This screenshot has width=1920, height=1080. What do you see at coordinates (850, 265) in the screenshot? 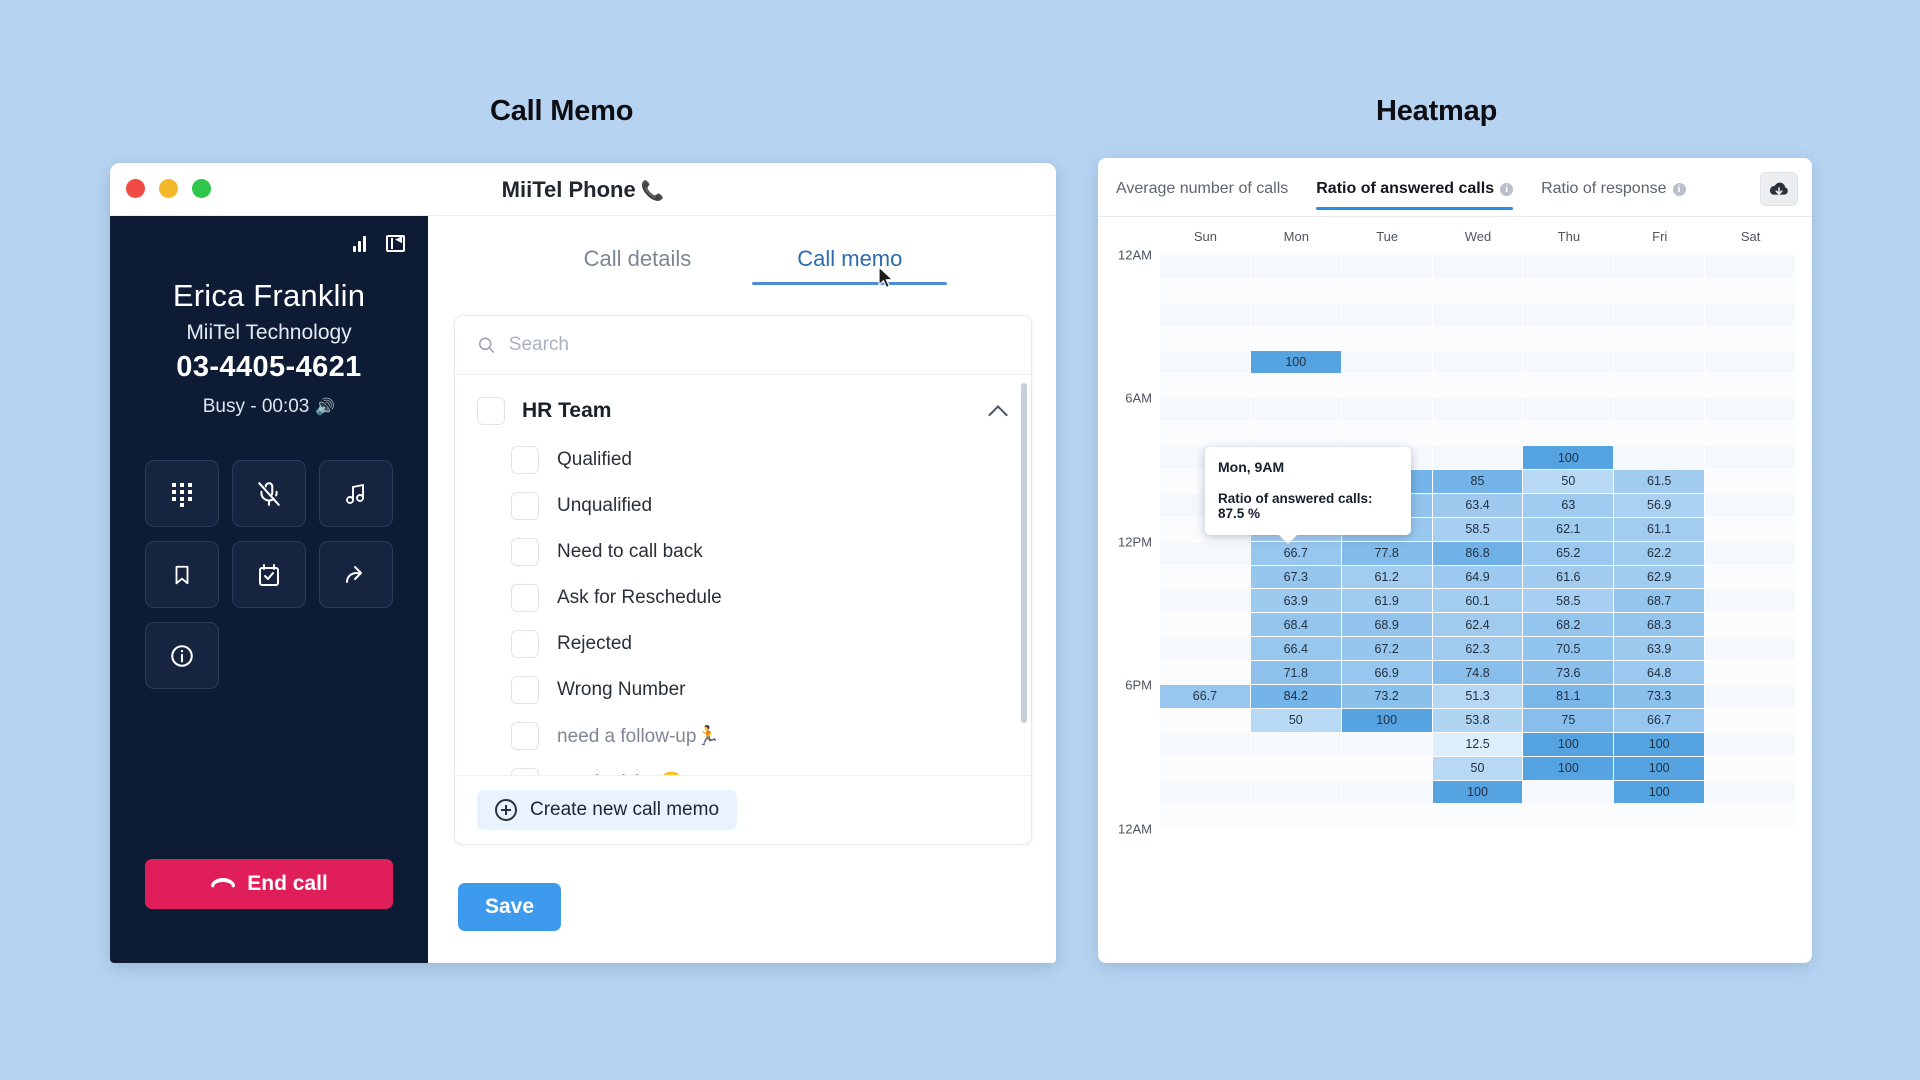
I see `tab-call-memo: Call memo` at bounding box center [850, 265].